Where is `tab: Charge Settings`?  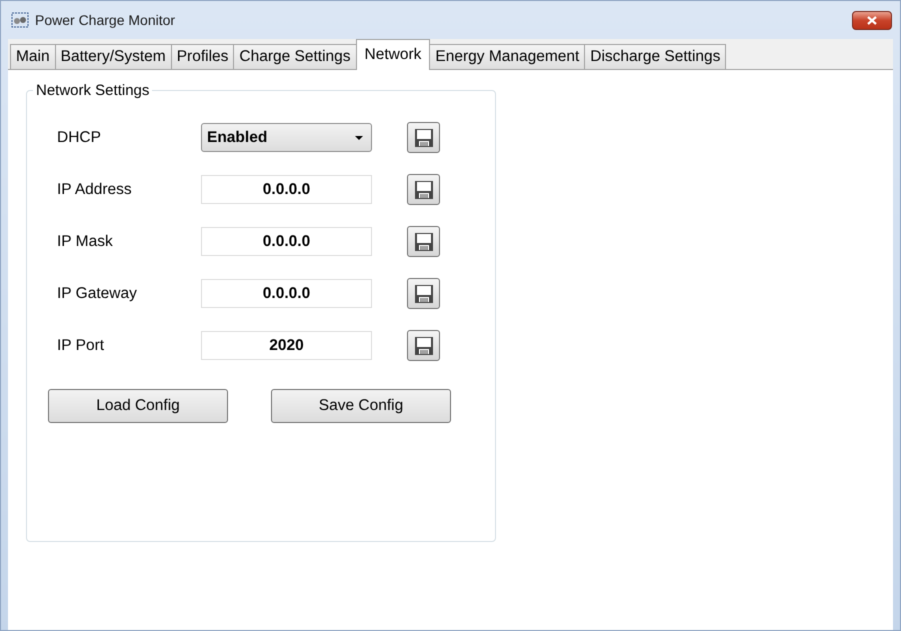
tab: Charge Settings is located at coordinates (295, 56).